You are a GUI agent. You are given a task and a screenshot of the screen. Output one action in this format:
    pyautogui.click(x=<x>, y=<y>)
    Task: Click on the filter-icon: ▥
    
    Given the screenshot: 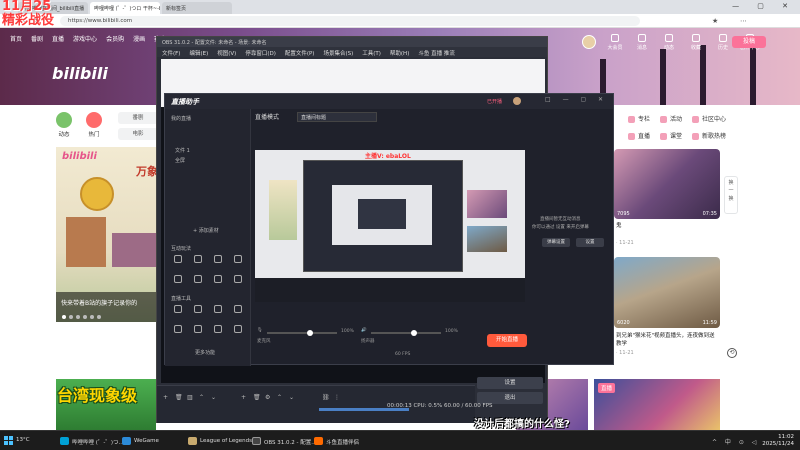 What is the action you would take?
    pyautogui.click(x=190, y=397)
    